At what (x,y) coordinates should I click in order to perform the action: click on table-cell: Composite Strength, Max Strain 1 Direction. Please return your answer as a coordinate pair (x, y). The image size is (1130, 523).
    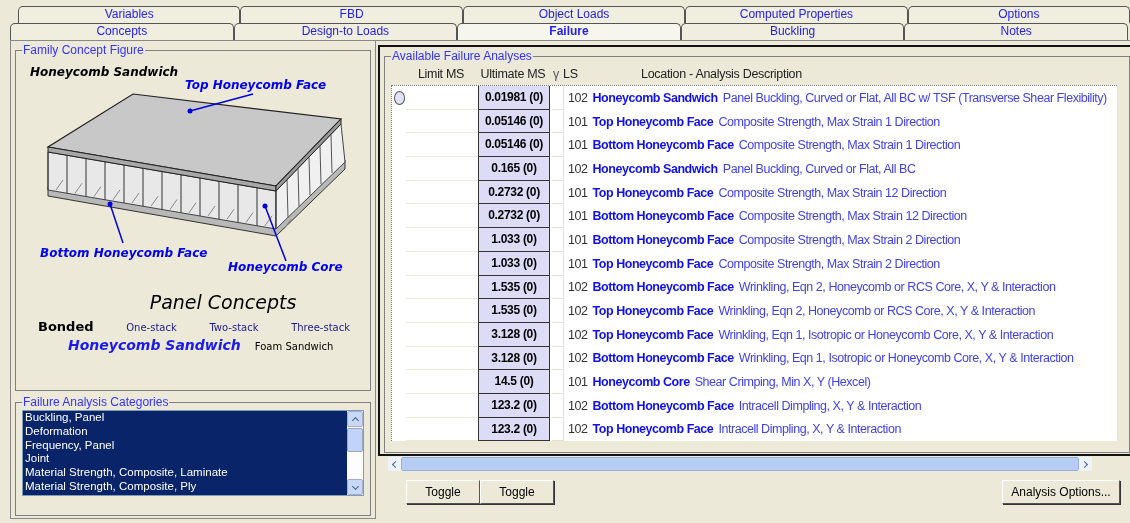
    Looking at the image, I should click on (829, 121).